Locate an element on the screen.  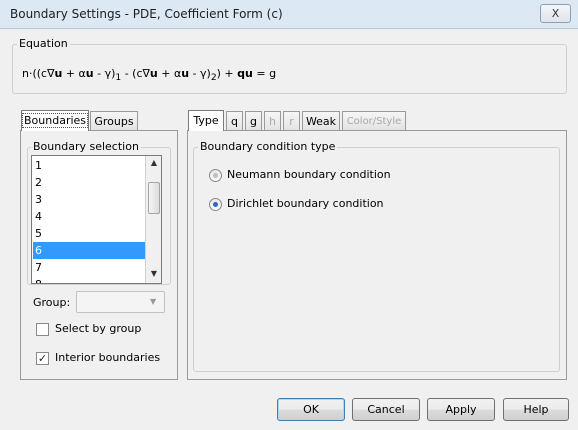
boundary-selection-label: Boundary selection is located at coordinates (86, 146).